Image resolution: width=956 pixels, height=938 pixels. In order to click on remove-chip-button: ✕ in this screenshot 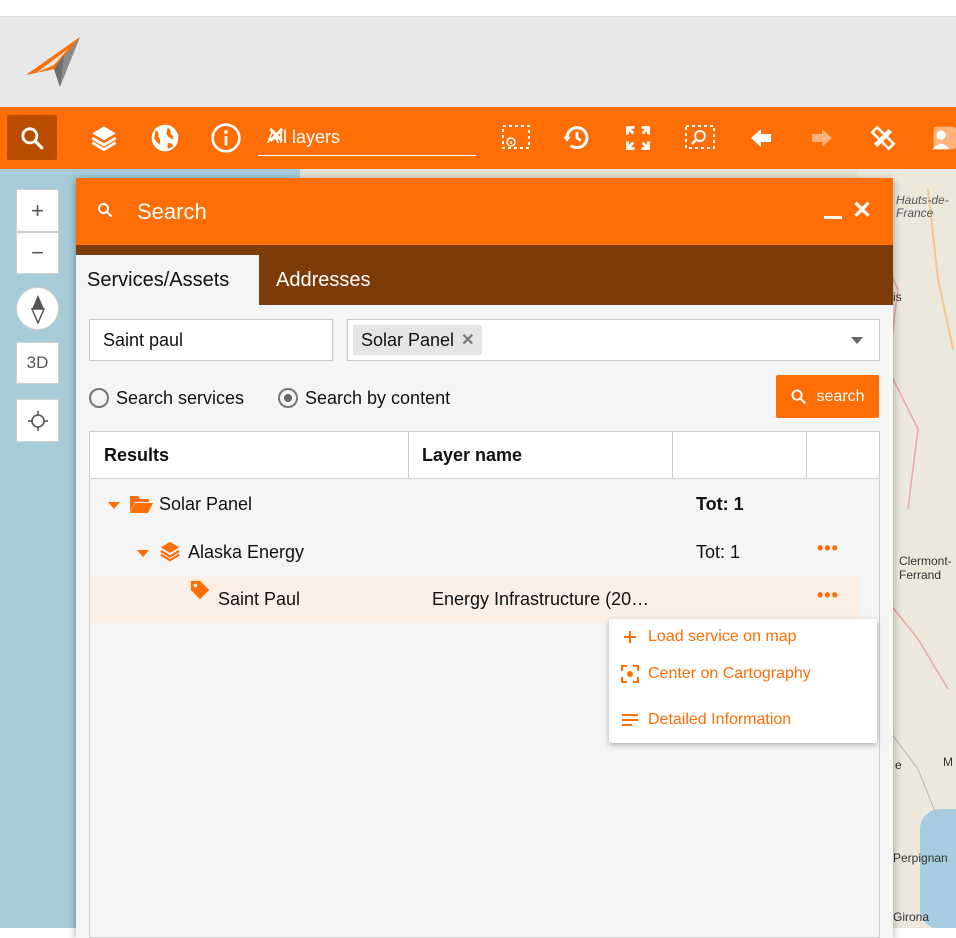, I will do `click(467, 340)`.